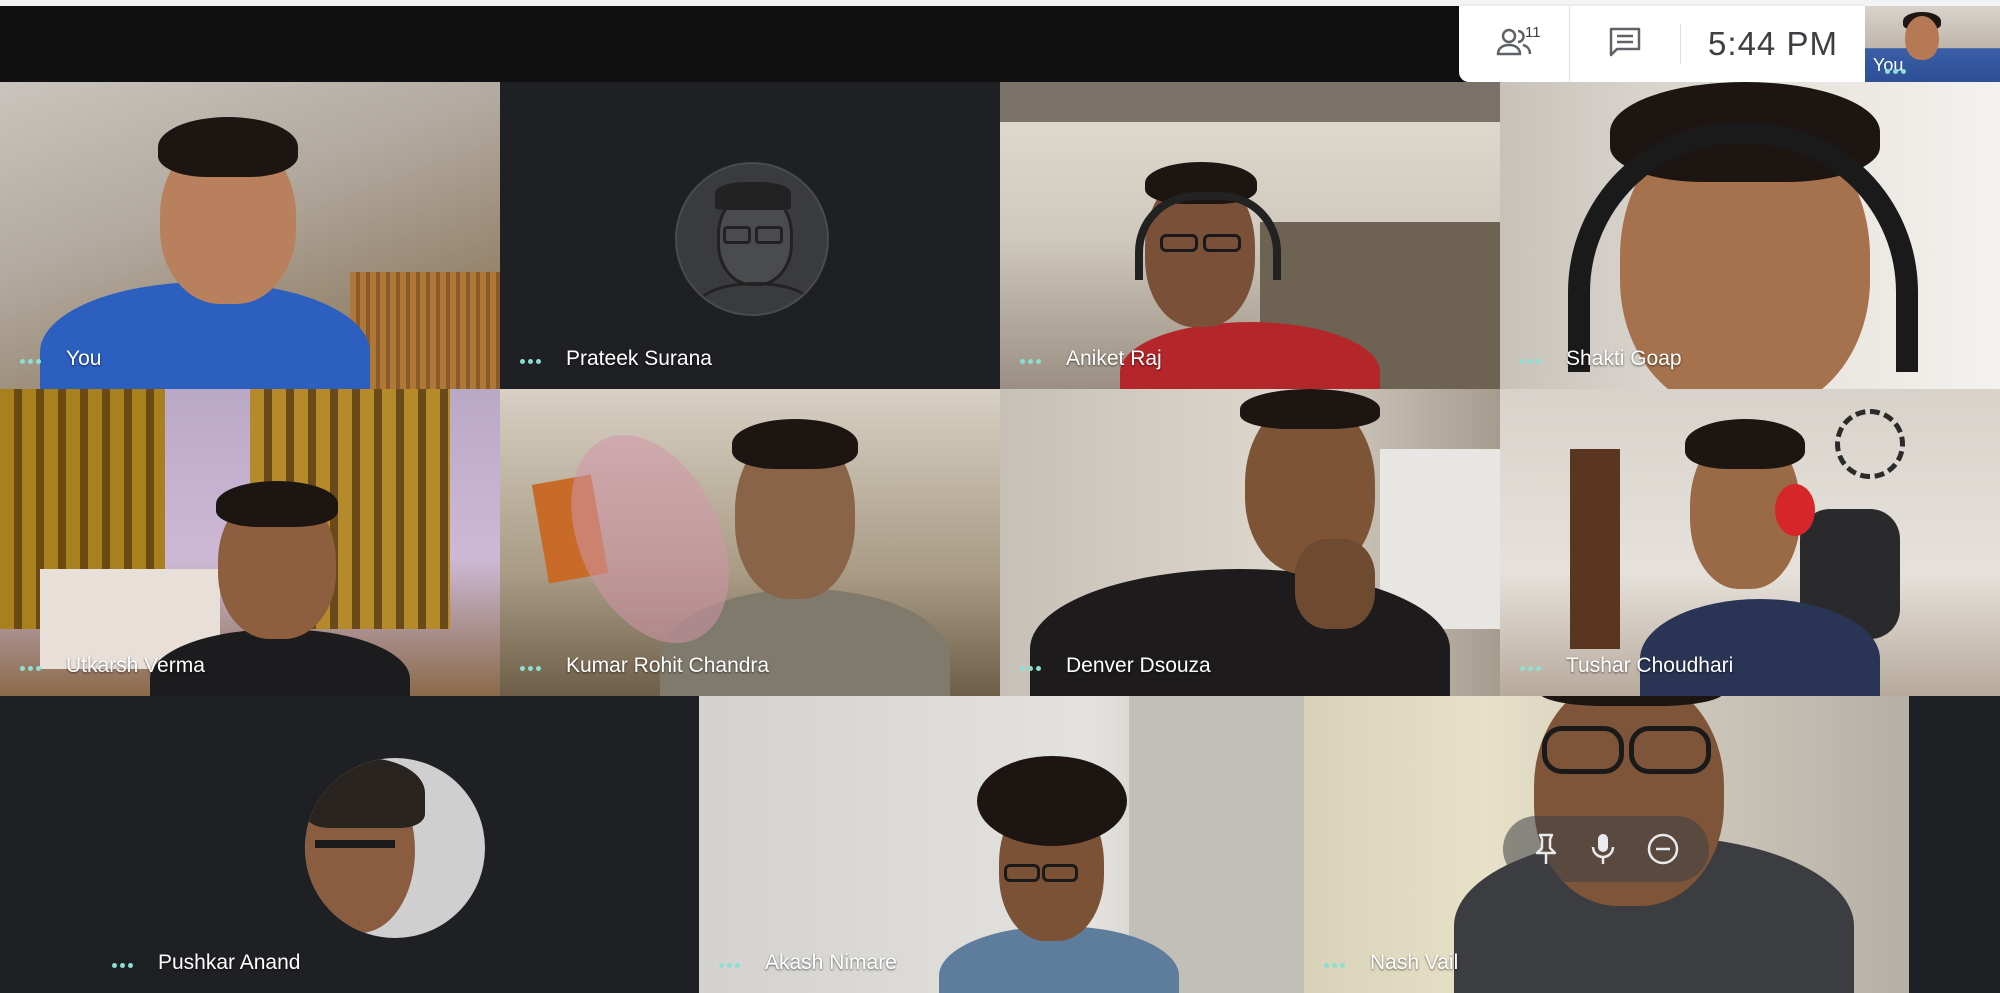 The width and height of the screenshot is (2000, 993). Describe the element at coordinates (1546, 849) in the screenshot. I see `pin-icon` at that location.